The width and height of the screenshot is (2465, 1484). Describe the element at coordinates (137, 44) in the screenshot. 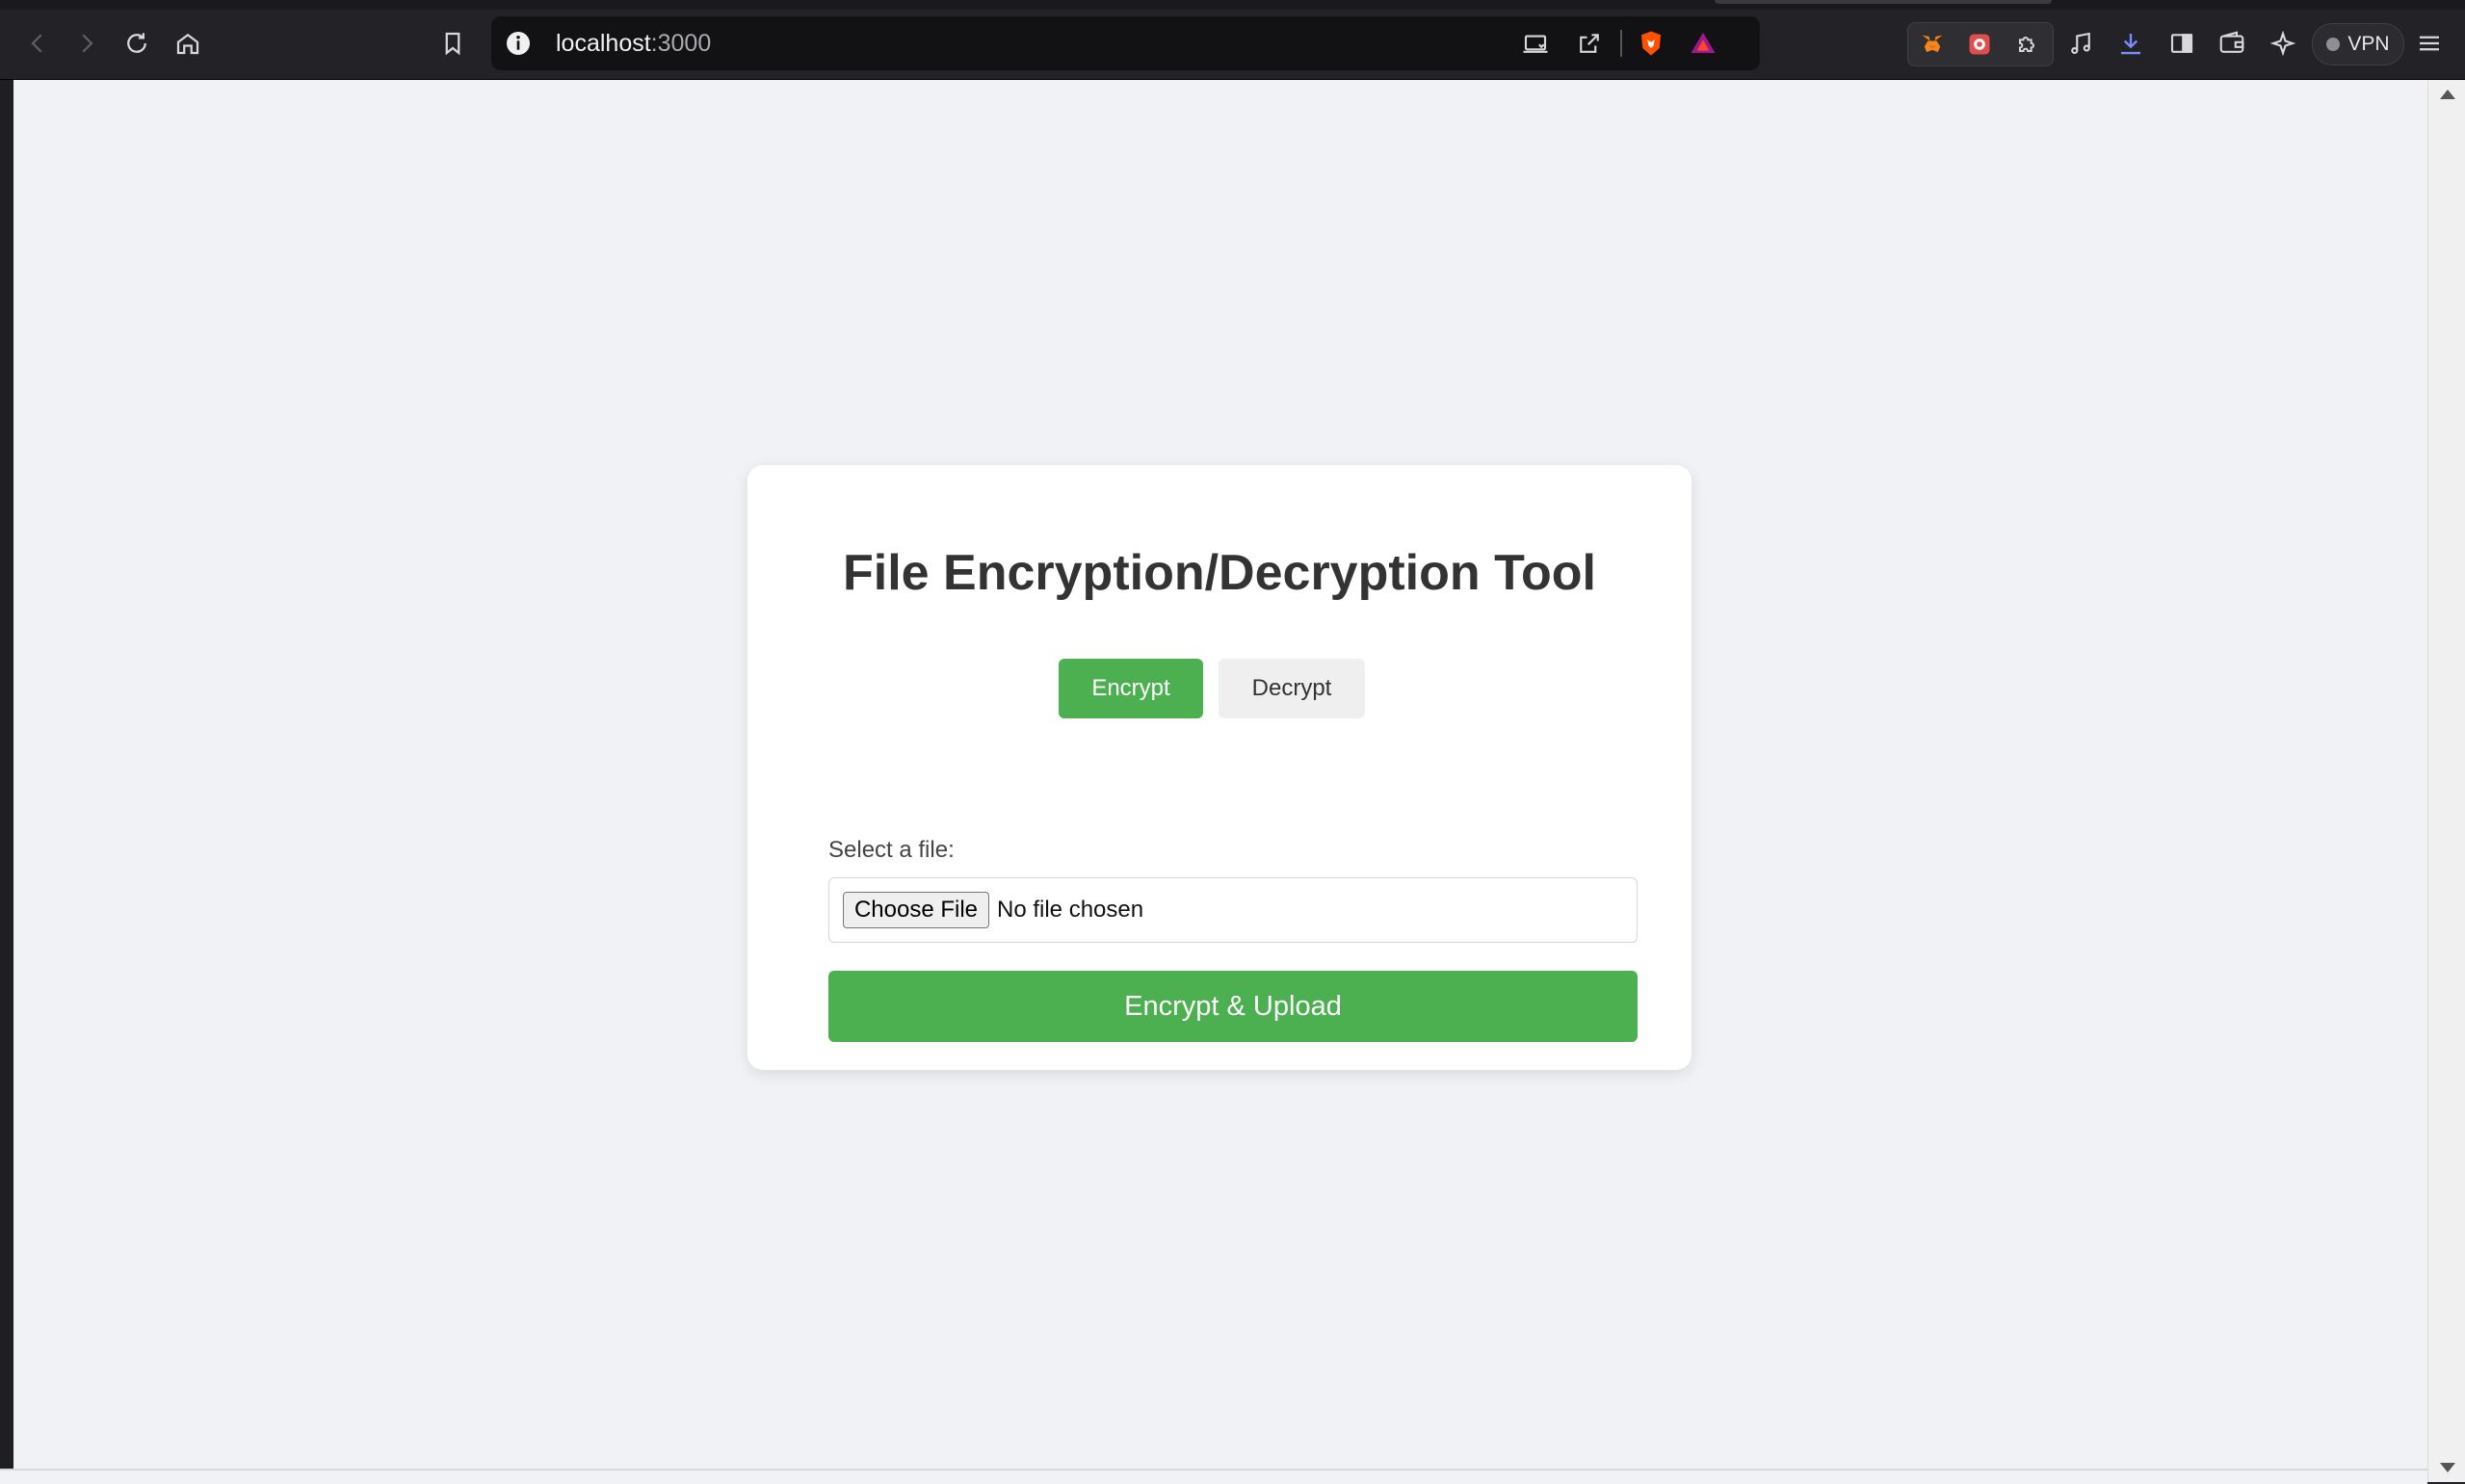

I see `reload-icon` at that location.